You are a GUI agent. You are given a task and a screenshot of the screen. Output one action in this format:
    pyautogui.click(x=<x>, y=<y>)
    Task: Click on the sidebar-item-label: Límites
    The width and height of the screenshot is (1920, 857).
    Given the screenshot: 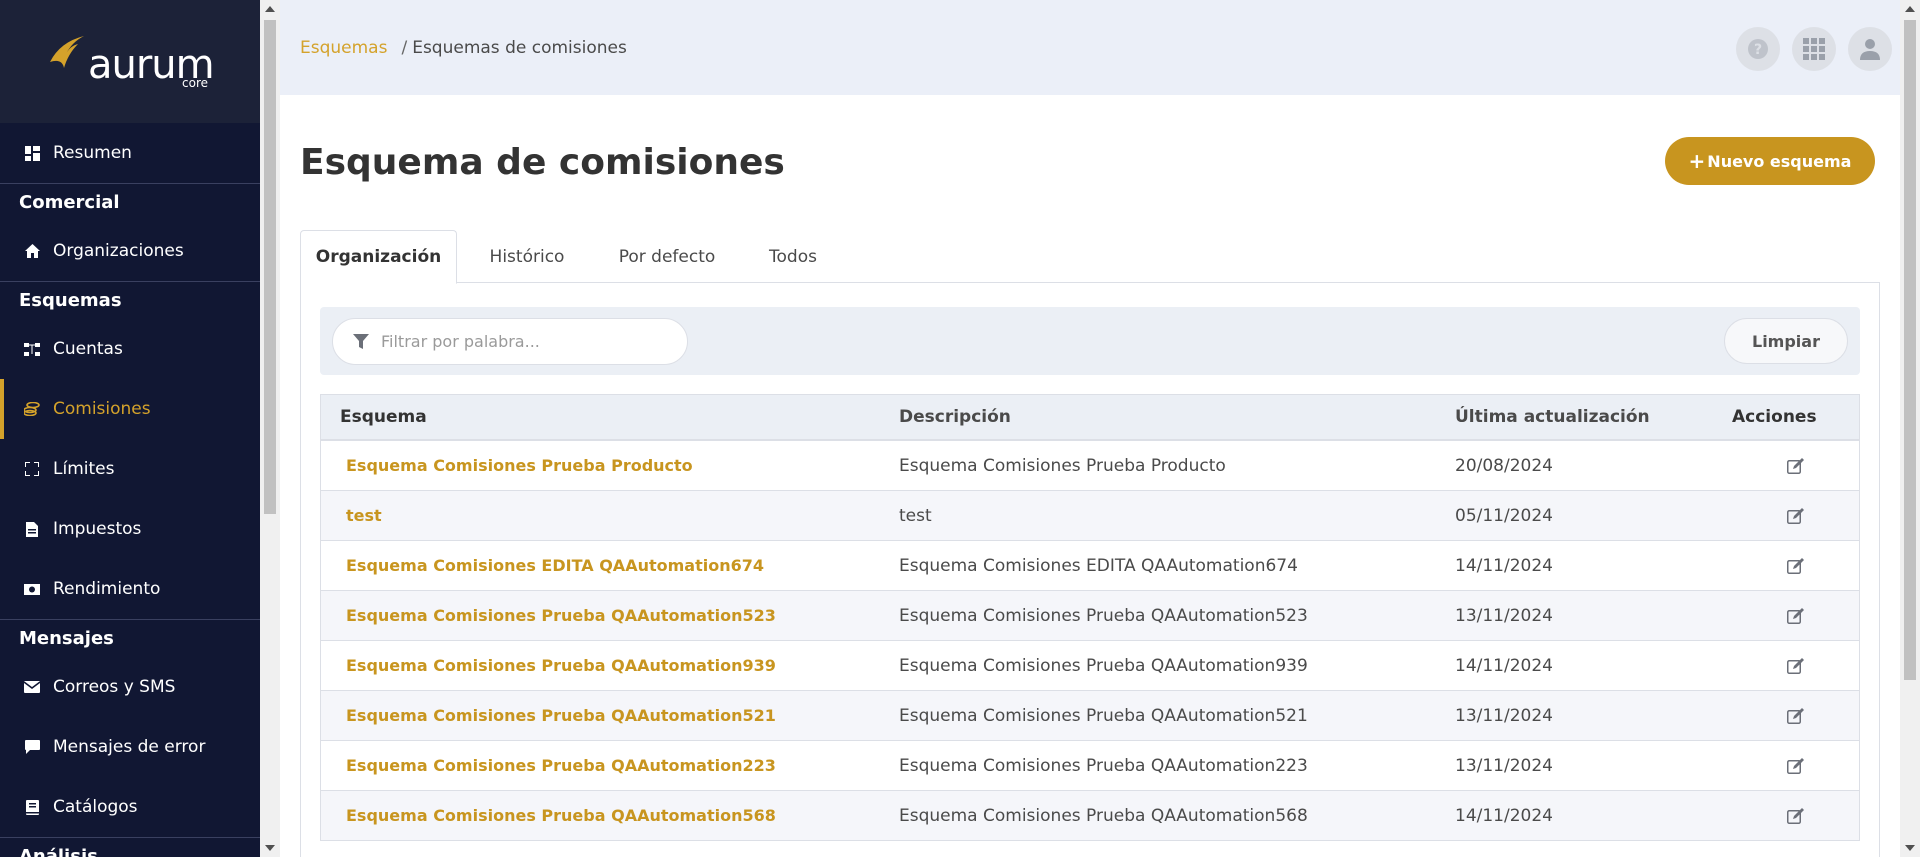 What is the action you would take?
    pyautogui.click(x=84, y=469)
    